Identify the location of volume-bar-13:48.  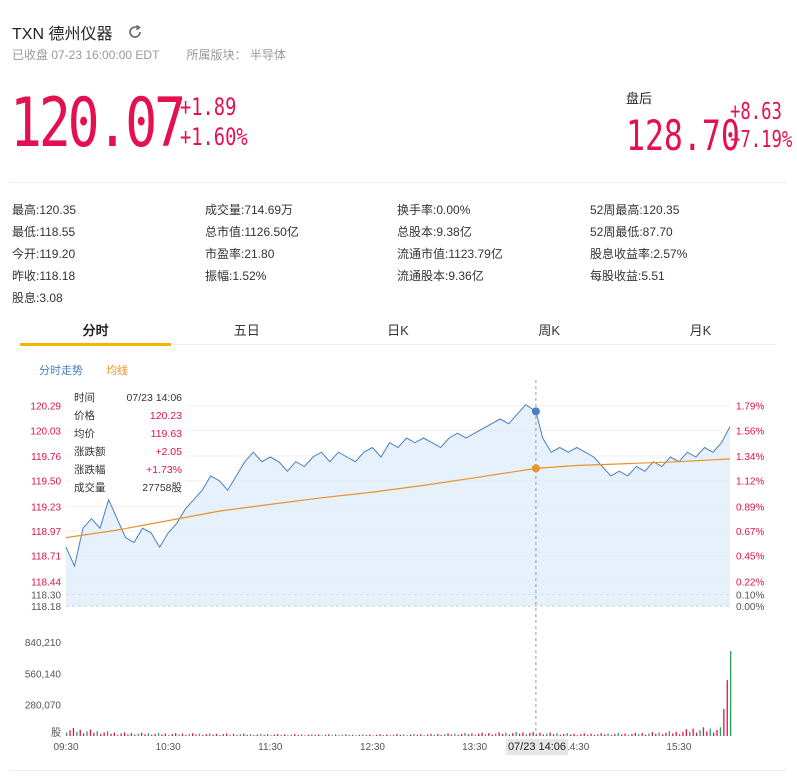
(506, 734).